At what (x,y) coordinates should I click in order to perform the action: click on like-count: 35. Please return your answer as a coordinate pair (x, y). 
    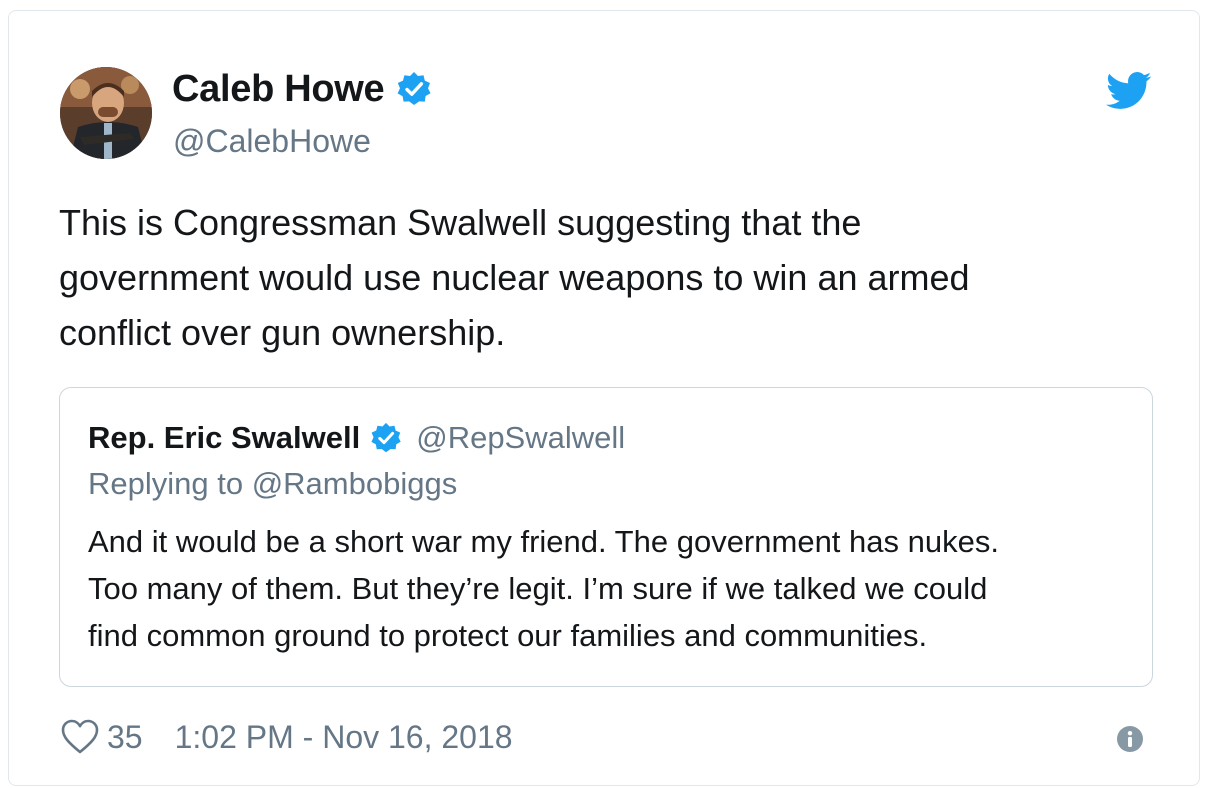
    Looking at the image, I should click on (125, 737).